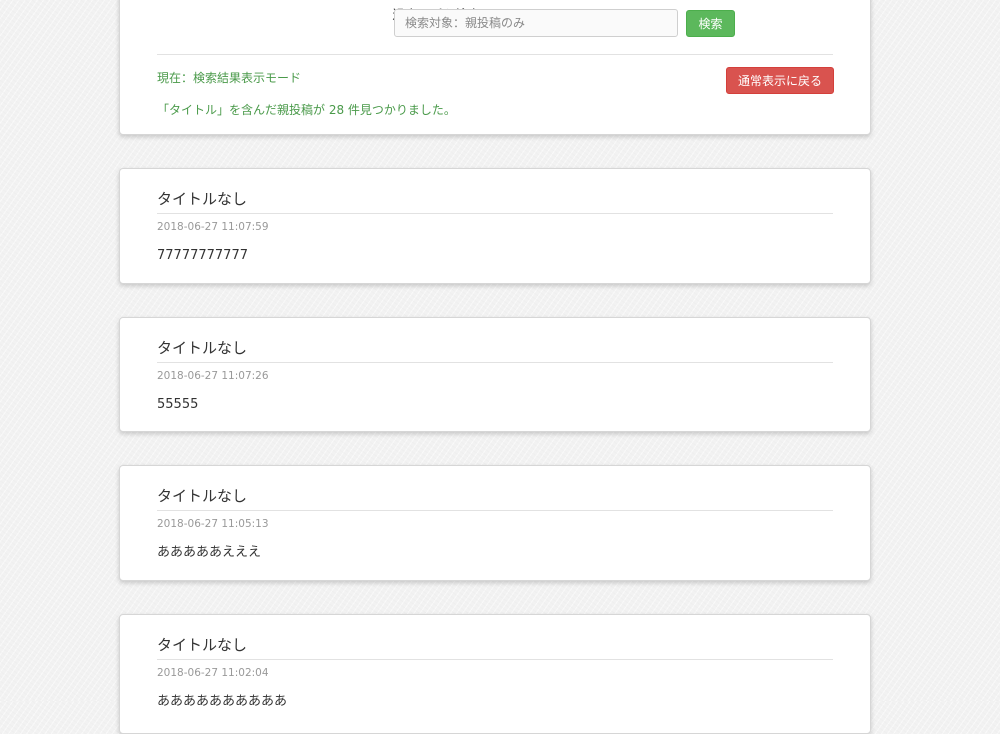  What do you see at coordinates (213, 673) in the screenshot?
I see `post-date: 2018-06-27 11:02:04` at bounding box center [213, 673].